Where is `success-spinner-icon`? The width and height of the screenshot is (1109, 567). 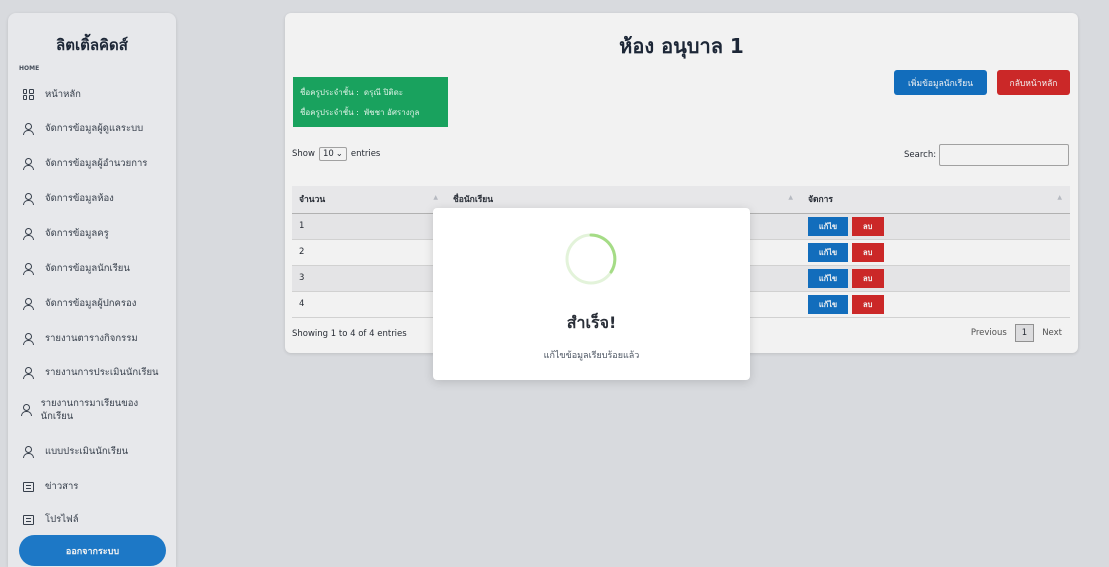
success-spinner-icon is located at coordinates (591, 259).